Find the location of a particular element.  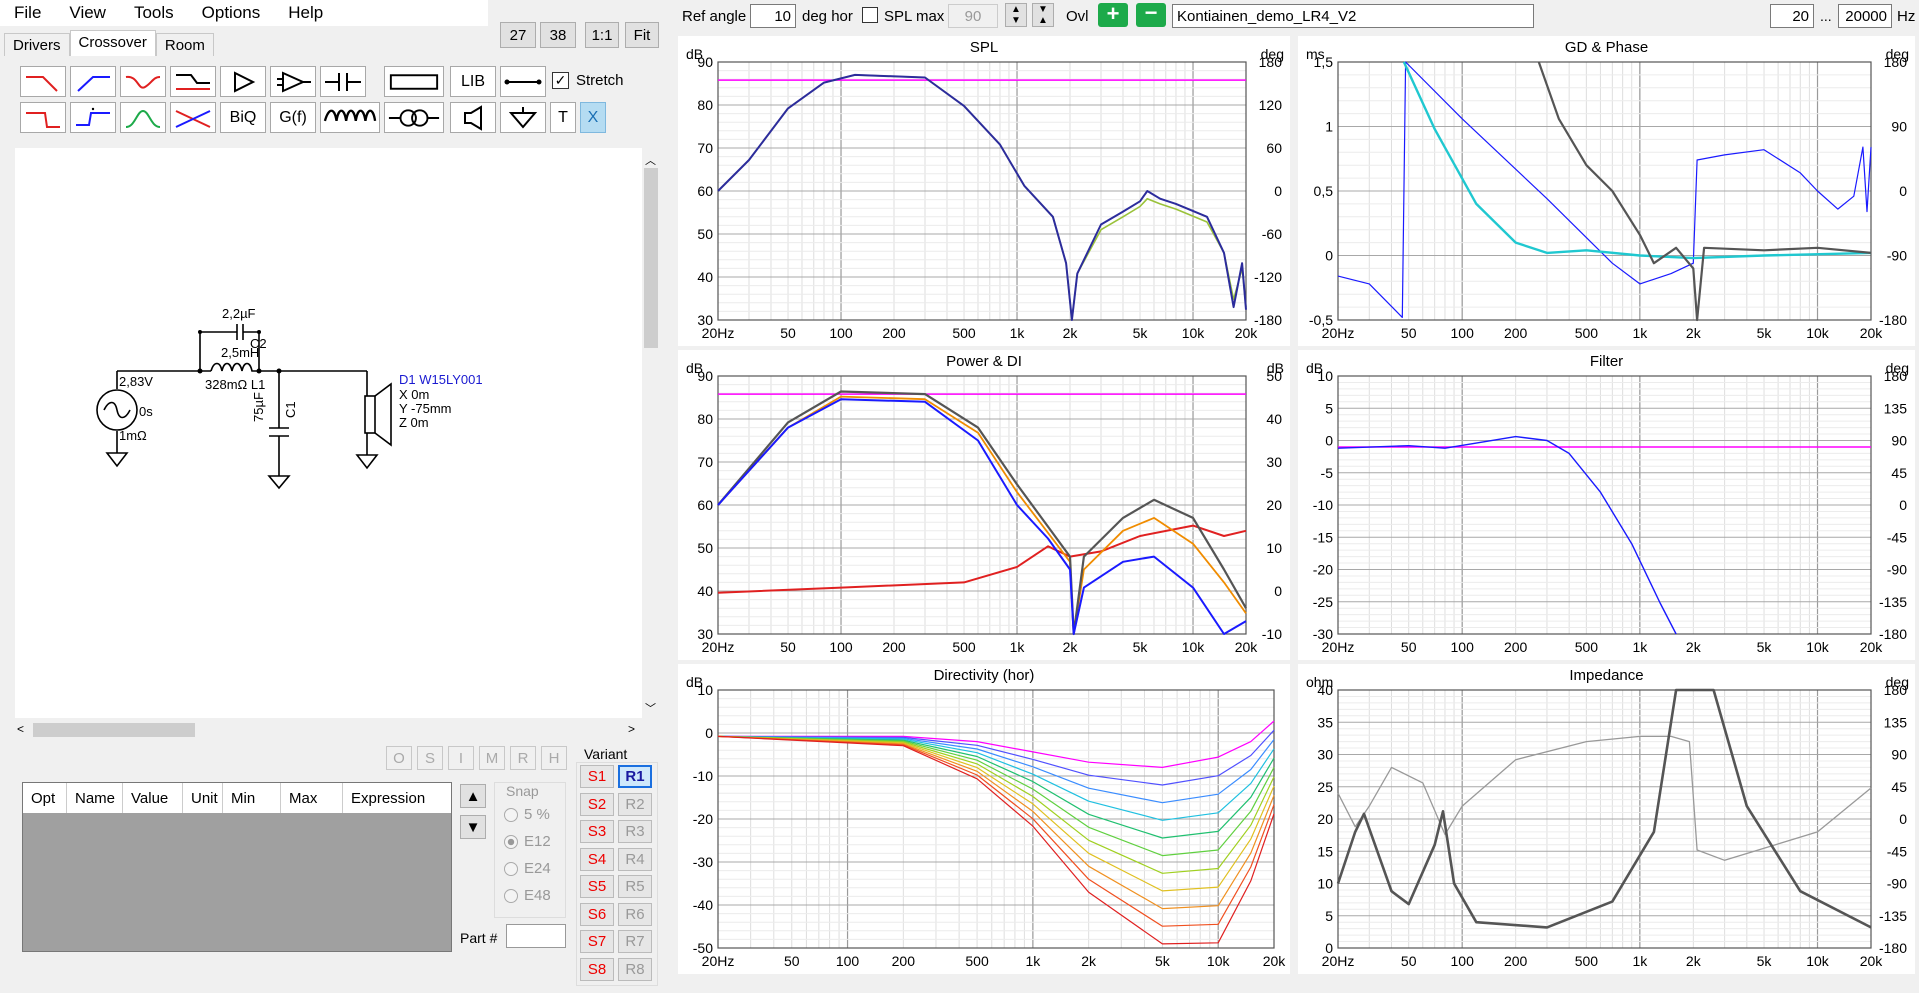

zoom-38-button: 38 is located at coordinates (558, 35).